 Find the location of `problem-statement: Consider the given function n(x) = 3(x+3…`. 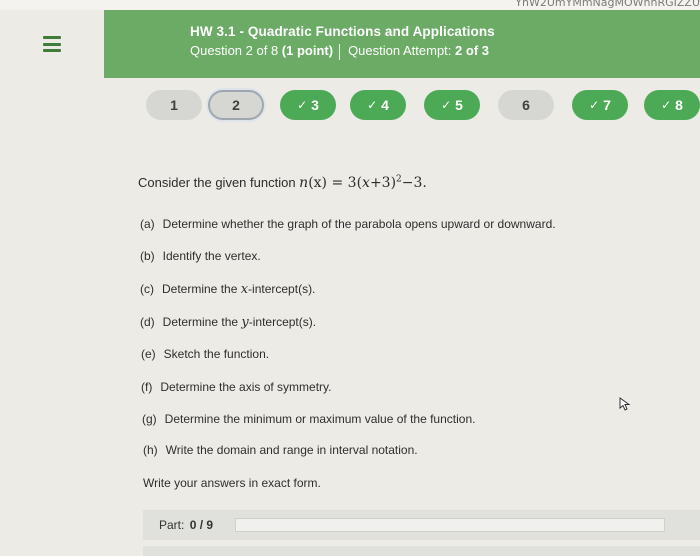

problem-statement: Consider the given function n(x) = 3(x+3… is located at coordinates (282, 183).